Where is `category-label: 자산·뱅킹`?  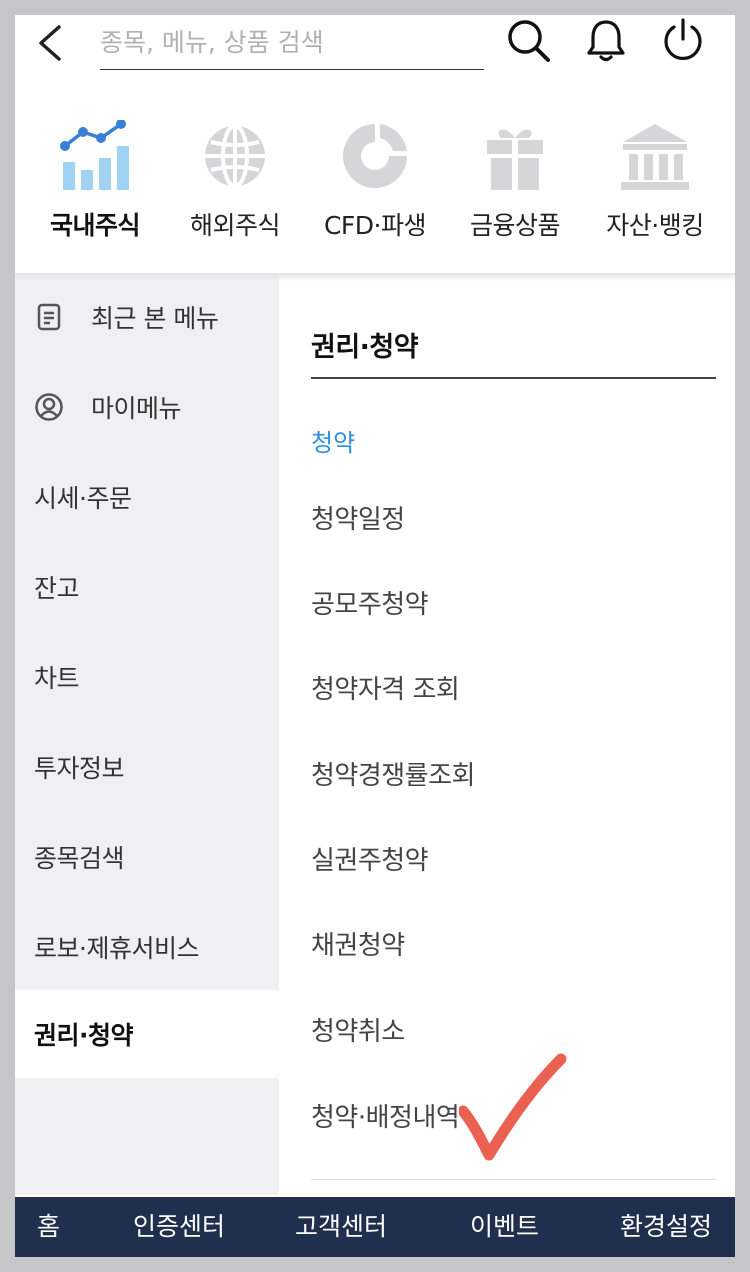 category-label: 자산·뱅킹 is located at coordinates (655, 225).